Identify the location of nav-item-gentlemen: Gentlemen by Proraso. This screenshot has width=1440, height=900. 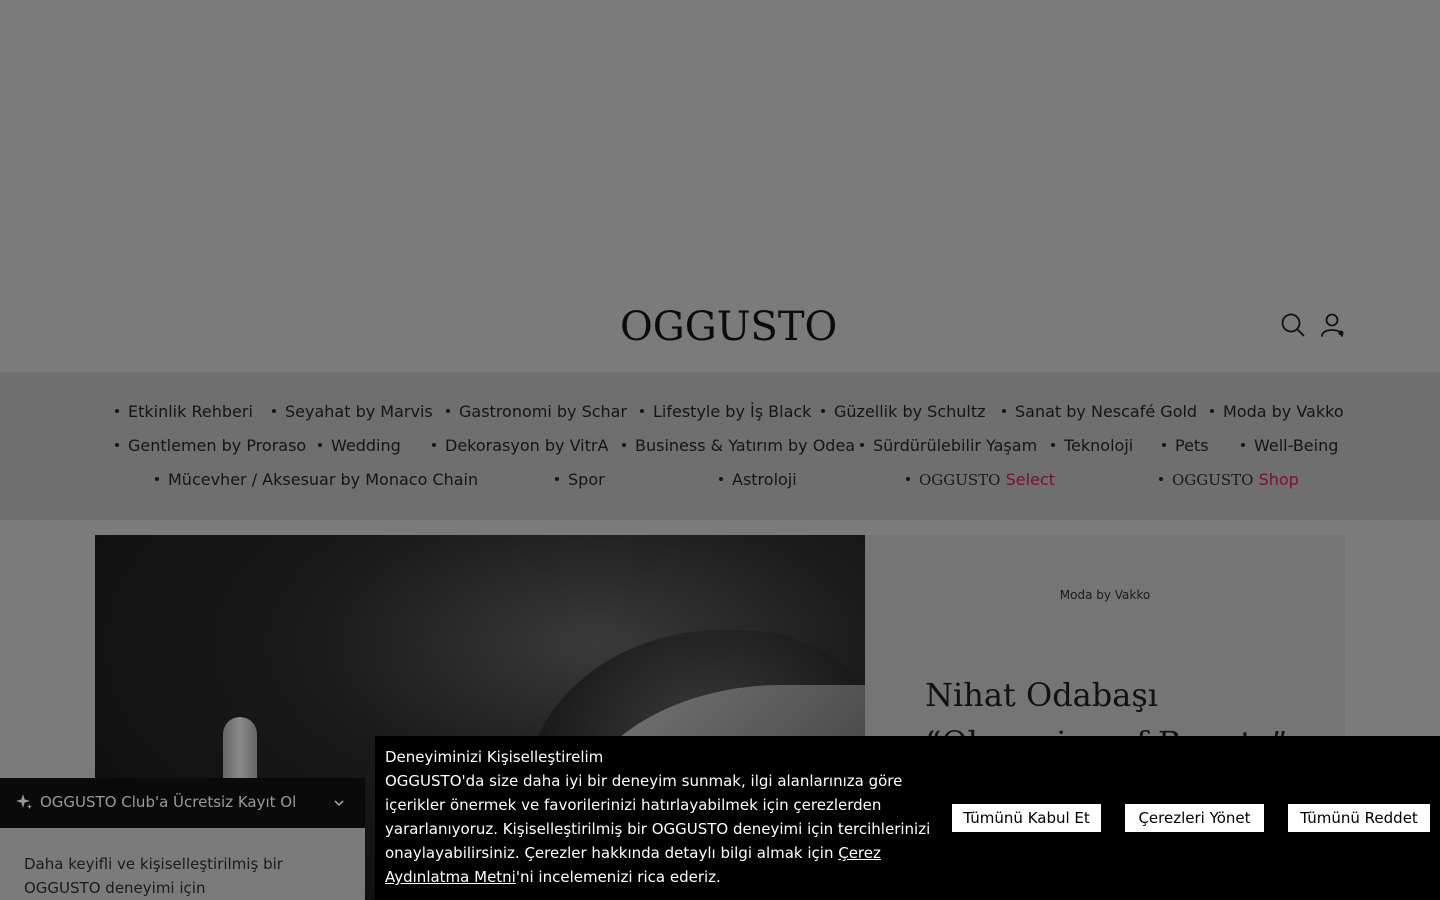
(210, 445).